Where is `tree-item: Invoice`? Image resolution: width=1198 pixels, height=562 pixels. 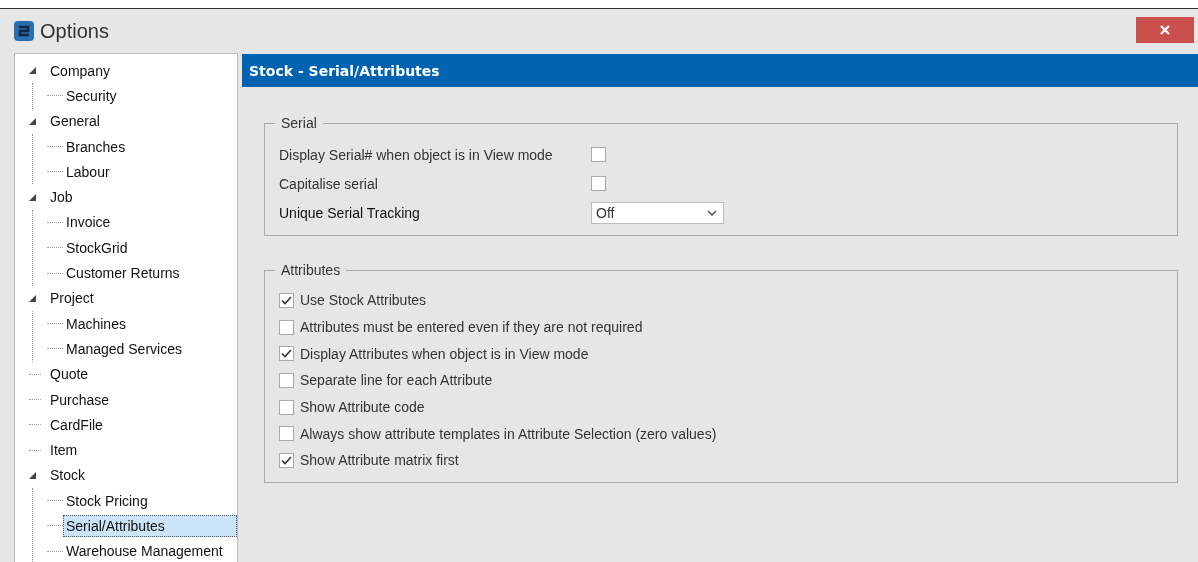
tree-item: Invoice is located at coordinates (88, 222).